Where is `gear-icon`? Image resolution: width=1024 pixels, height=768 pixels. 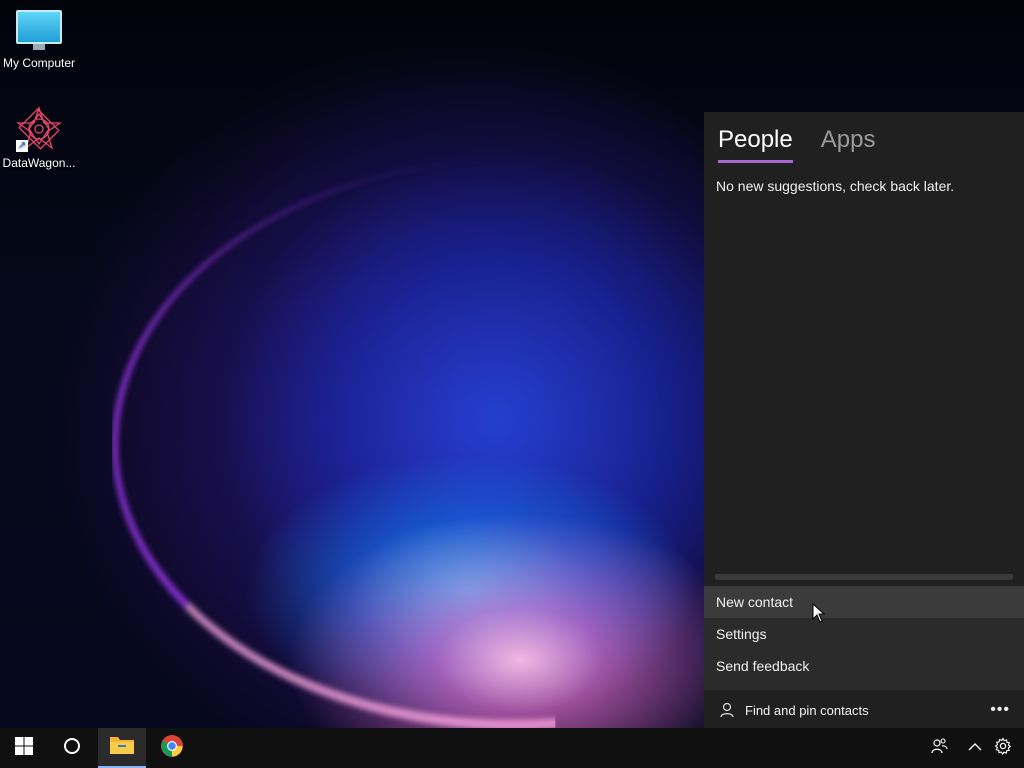
gear-icon is located at coordinates (1003, 748).